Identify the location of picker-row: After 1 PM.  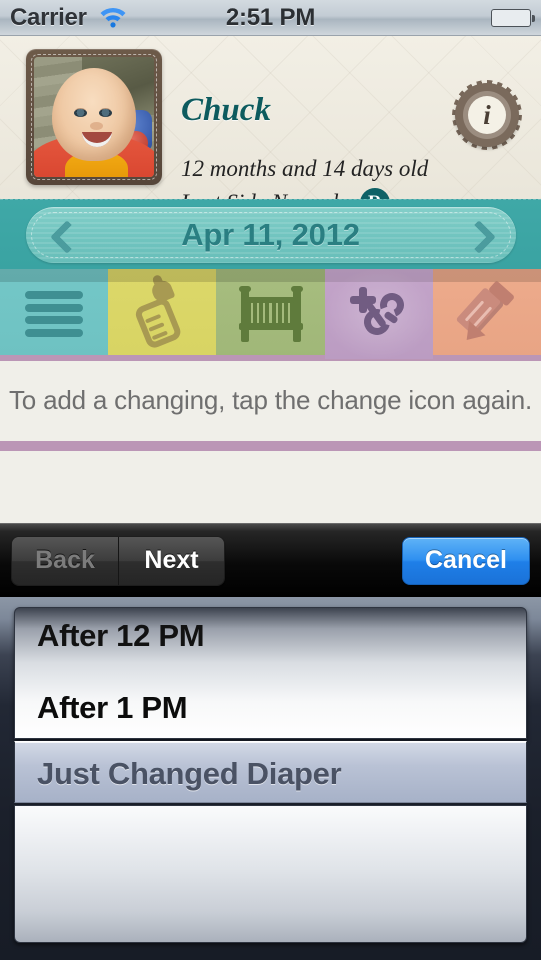
(112, 708).